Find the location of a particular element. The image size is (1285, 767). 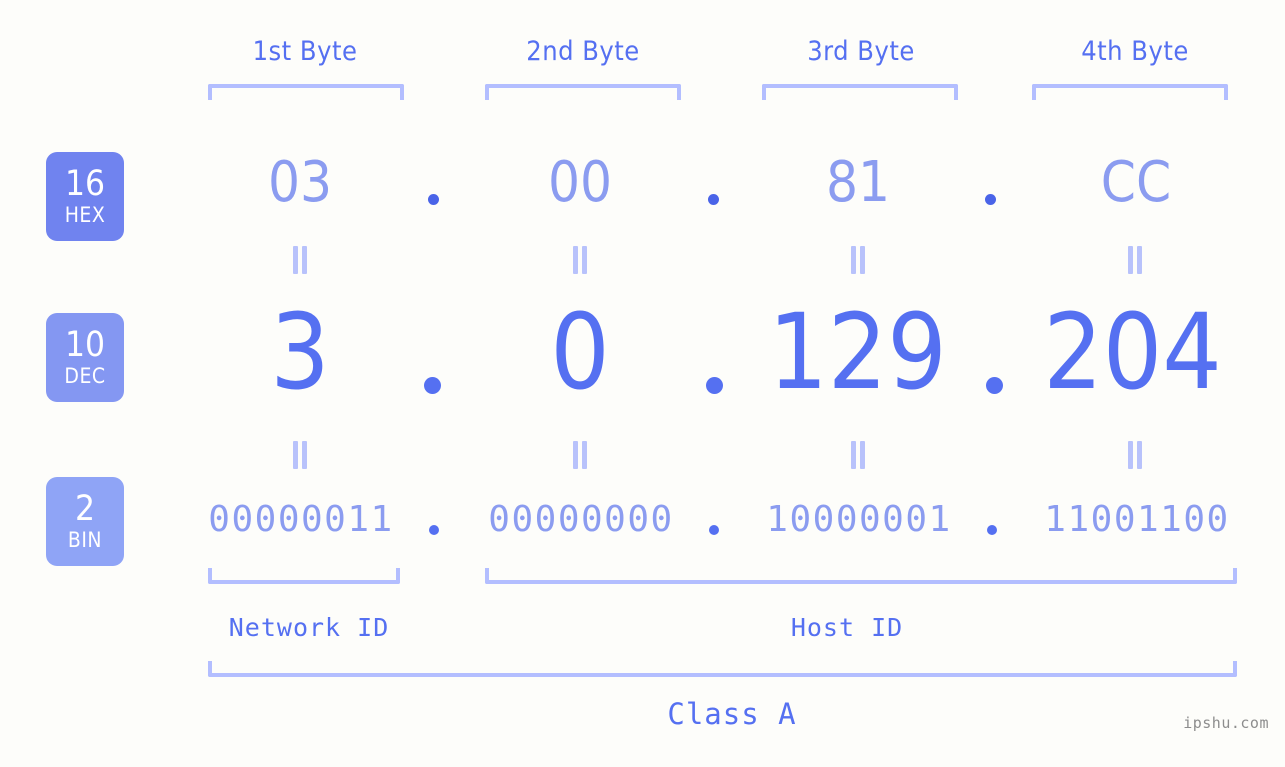

class-label: Class A is located at coordinates (732, 714).